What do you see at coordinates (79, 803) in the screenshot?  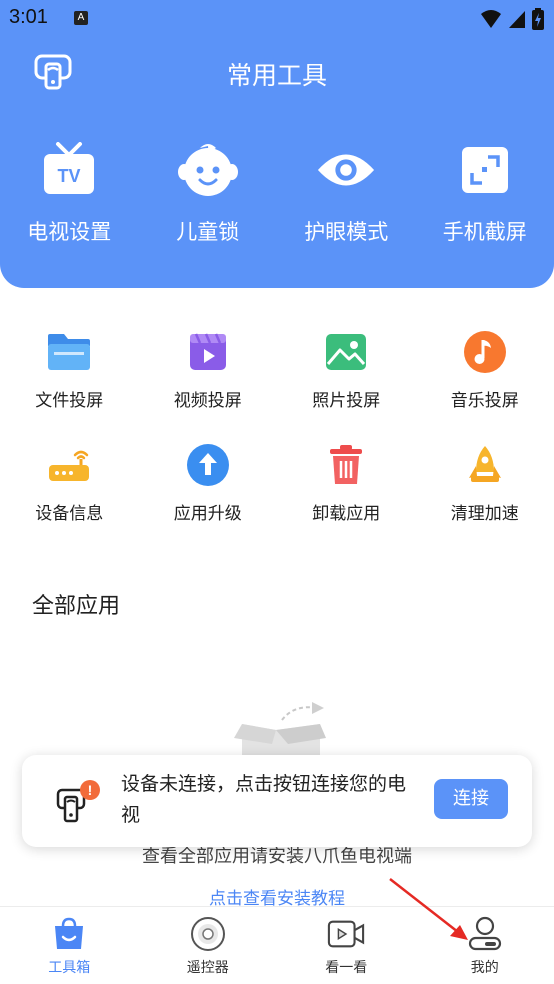 I see `disconnected-device-icon: !` at bounding box center [79, 803].